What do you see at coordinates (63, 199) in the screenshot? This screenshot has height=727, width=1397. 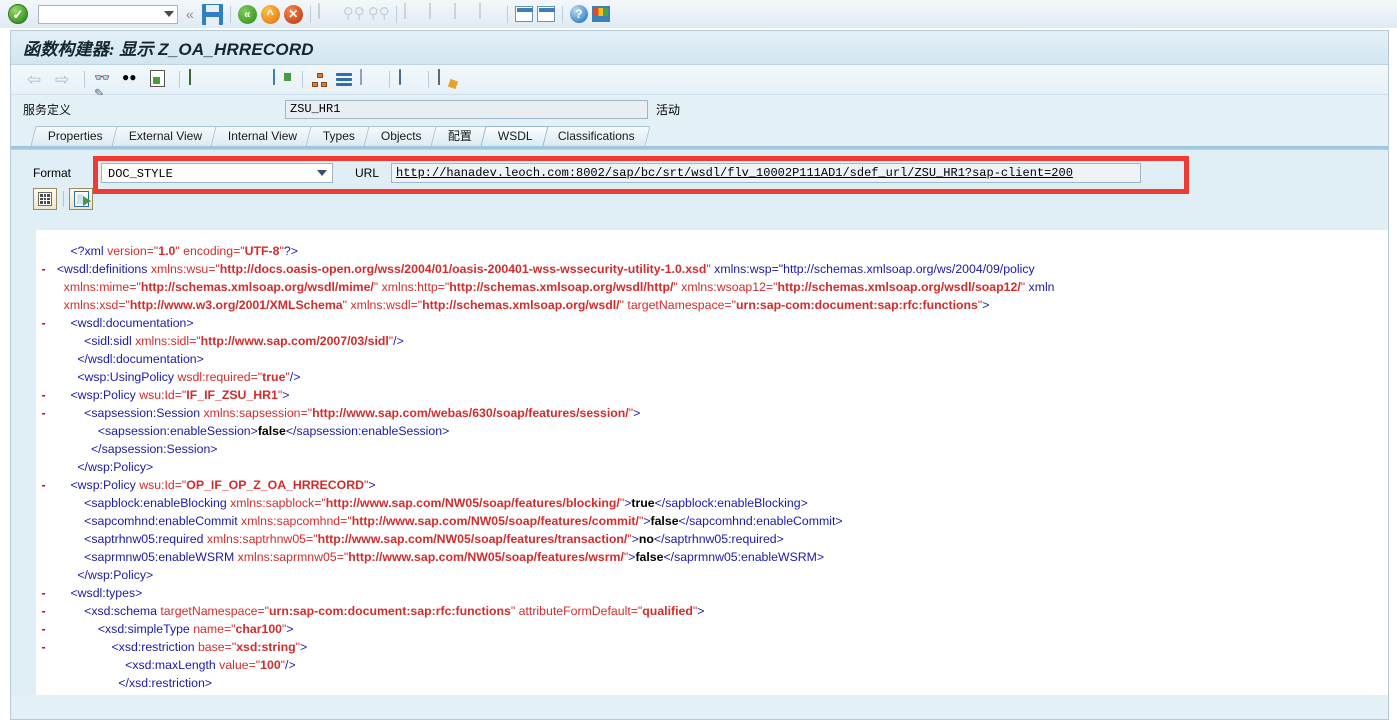 I see `button-divider` at bounding box center [63, 199].